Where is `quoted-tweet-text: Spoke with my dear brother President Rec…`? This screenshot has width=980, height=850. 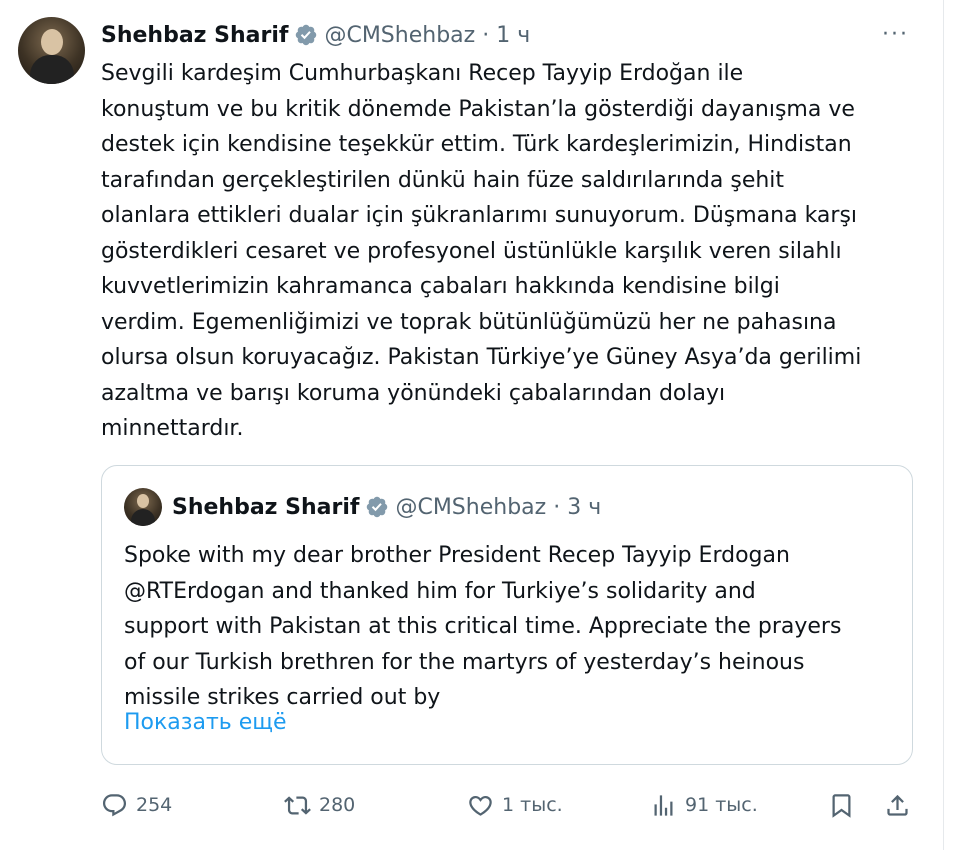 quoted-tweet-text: Spoke with my dear brother President Rec… is located at coordinates (483, 626).